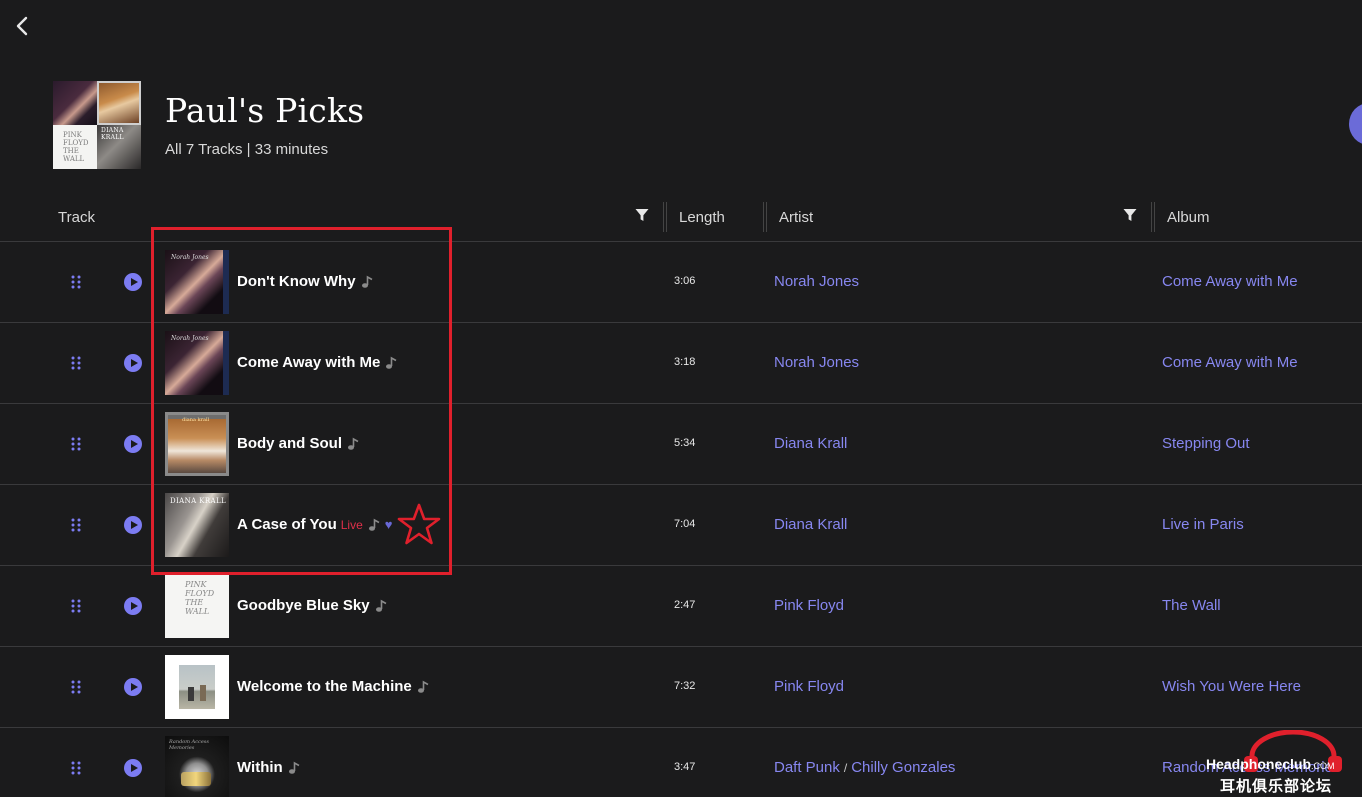 The height and width of the screenshot is (797, 1362). What do you see at coordinates (1355, 124) in the screenshot?
I see `side-action-button` at bounding box center [1355, 124].